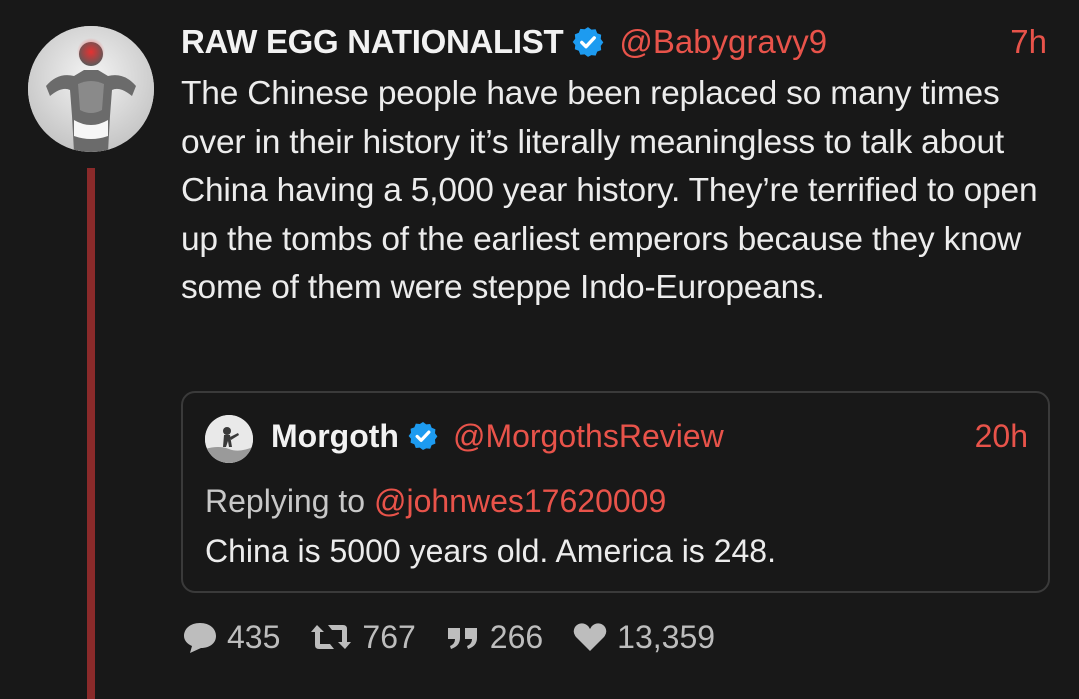 This screenshot has width=1079, height=699. What do you see at coordinates (723, 42) in the screenshot?
I see `author-handle: @Babygravy9` at bounding box center [723, 42].